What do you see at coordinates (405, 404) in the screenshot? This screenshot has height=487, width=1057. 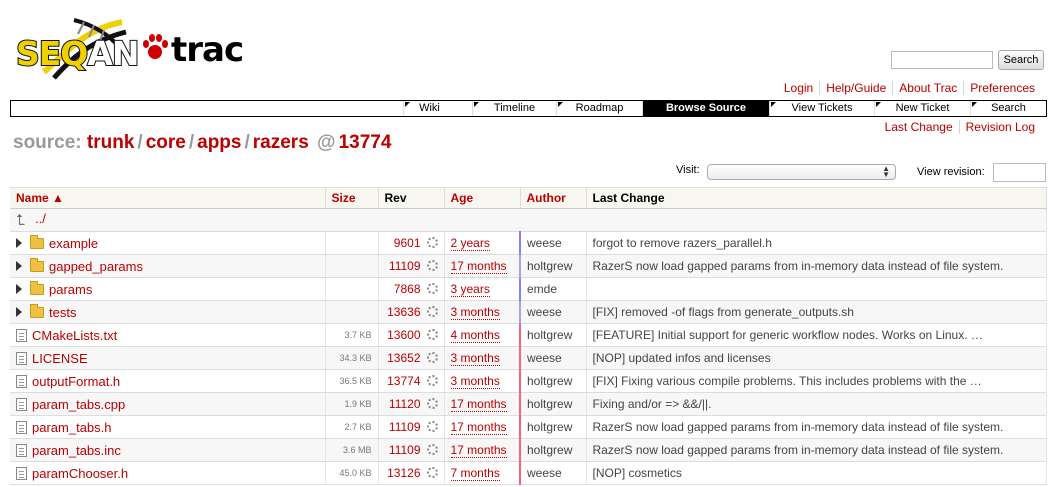 I see `rev-link: 11120` at bounding box center [405, 404].